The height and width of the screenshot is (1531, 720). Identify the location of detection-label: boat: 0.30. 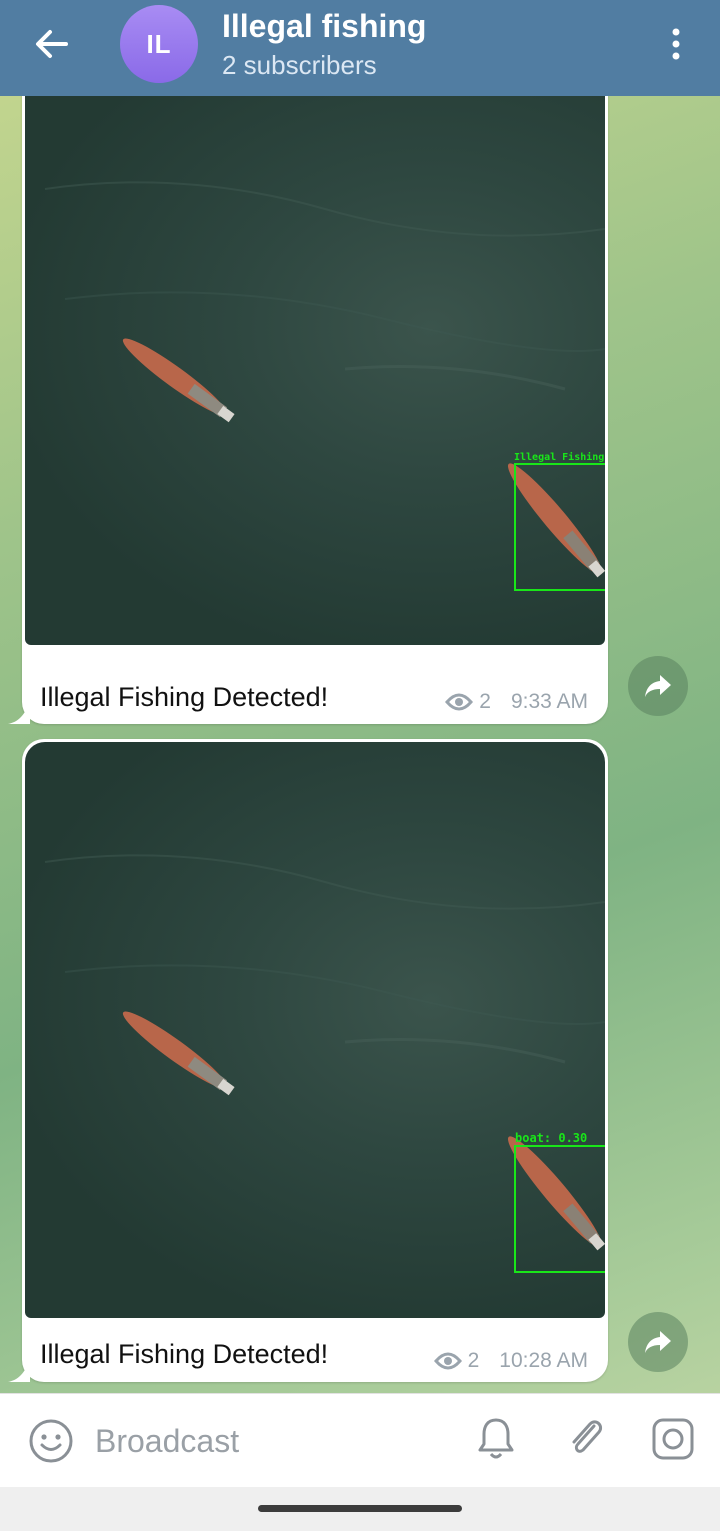
(551, 1138).